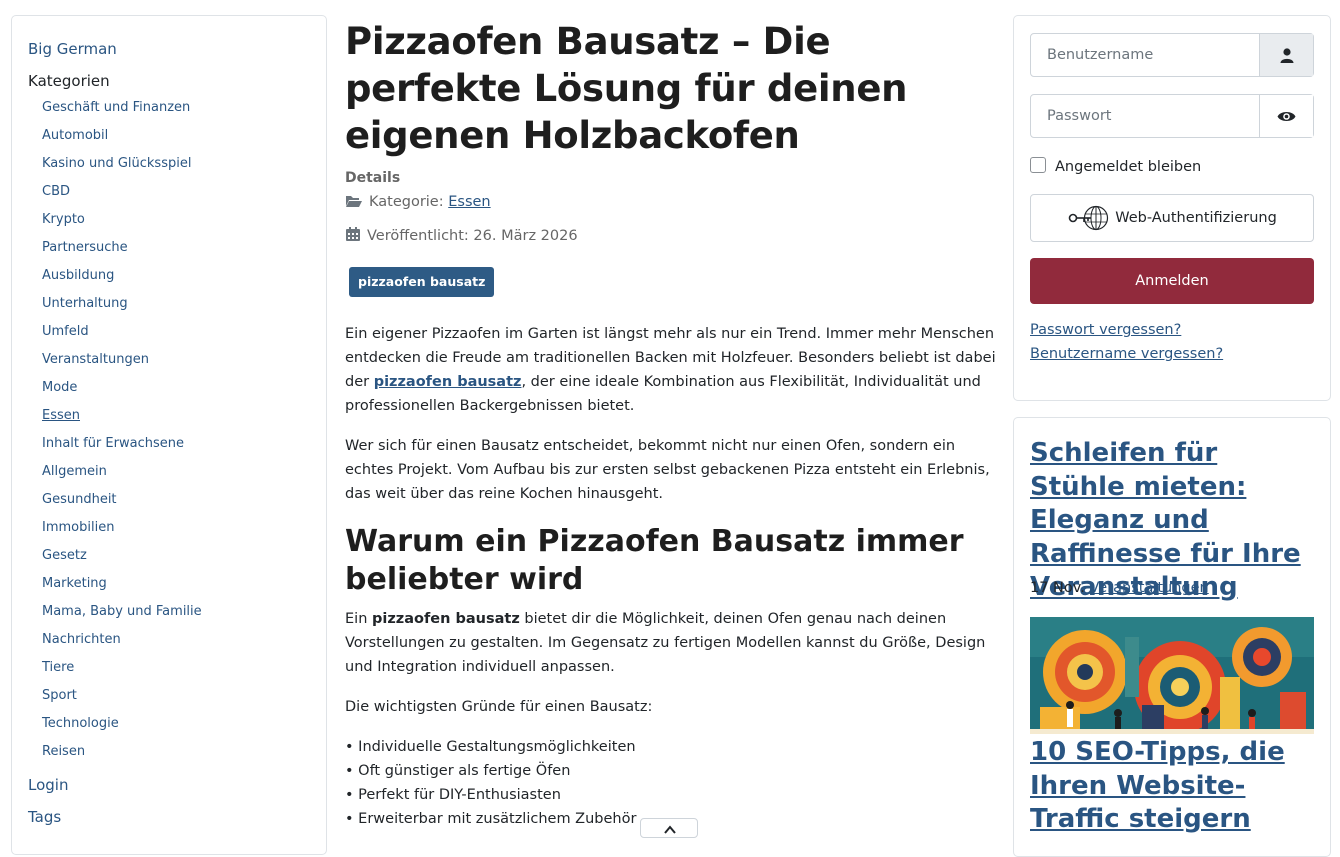 The height and width of the screenshot is (857, 1340). I want to click on webauthn-label: Web-Authentifizierung, so click(1196, 218).